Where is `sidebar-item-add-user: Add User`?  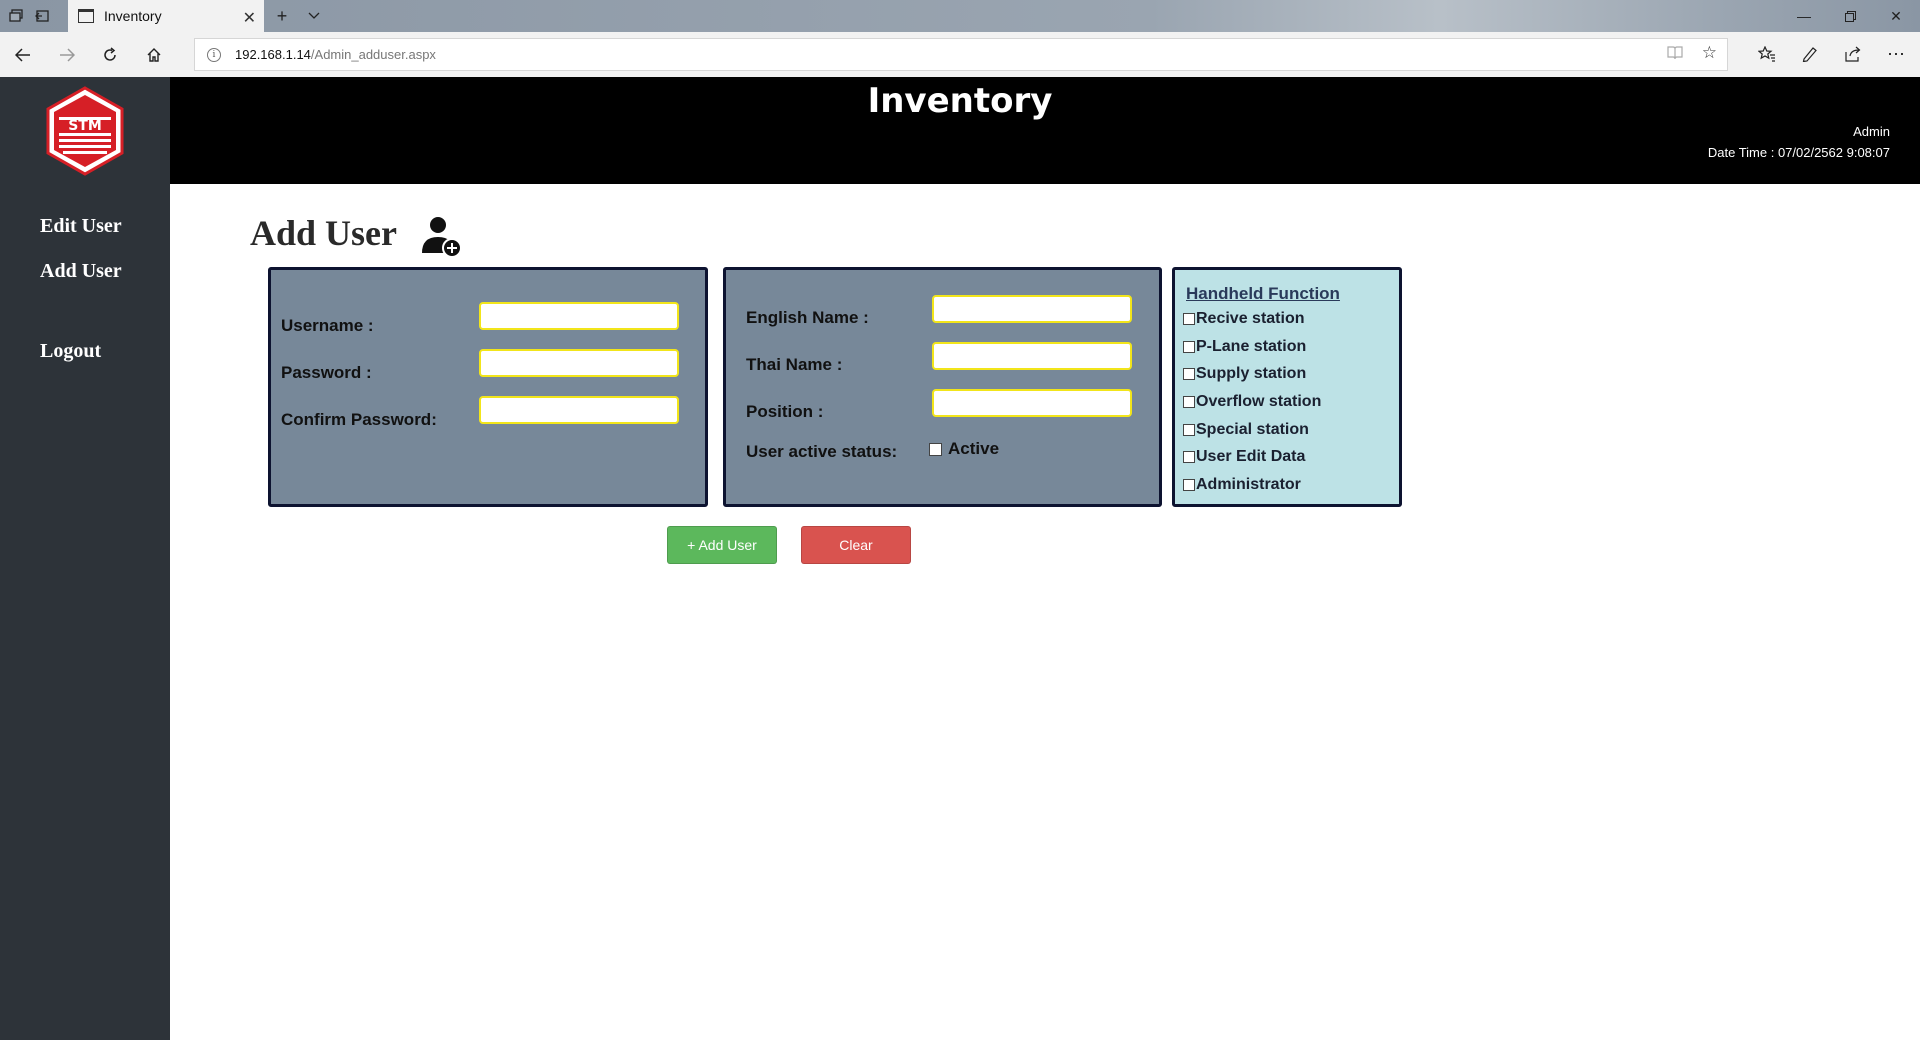
sidebar-item-add-user: Add User is located at coordinates (81, 271).